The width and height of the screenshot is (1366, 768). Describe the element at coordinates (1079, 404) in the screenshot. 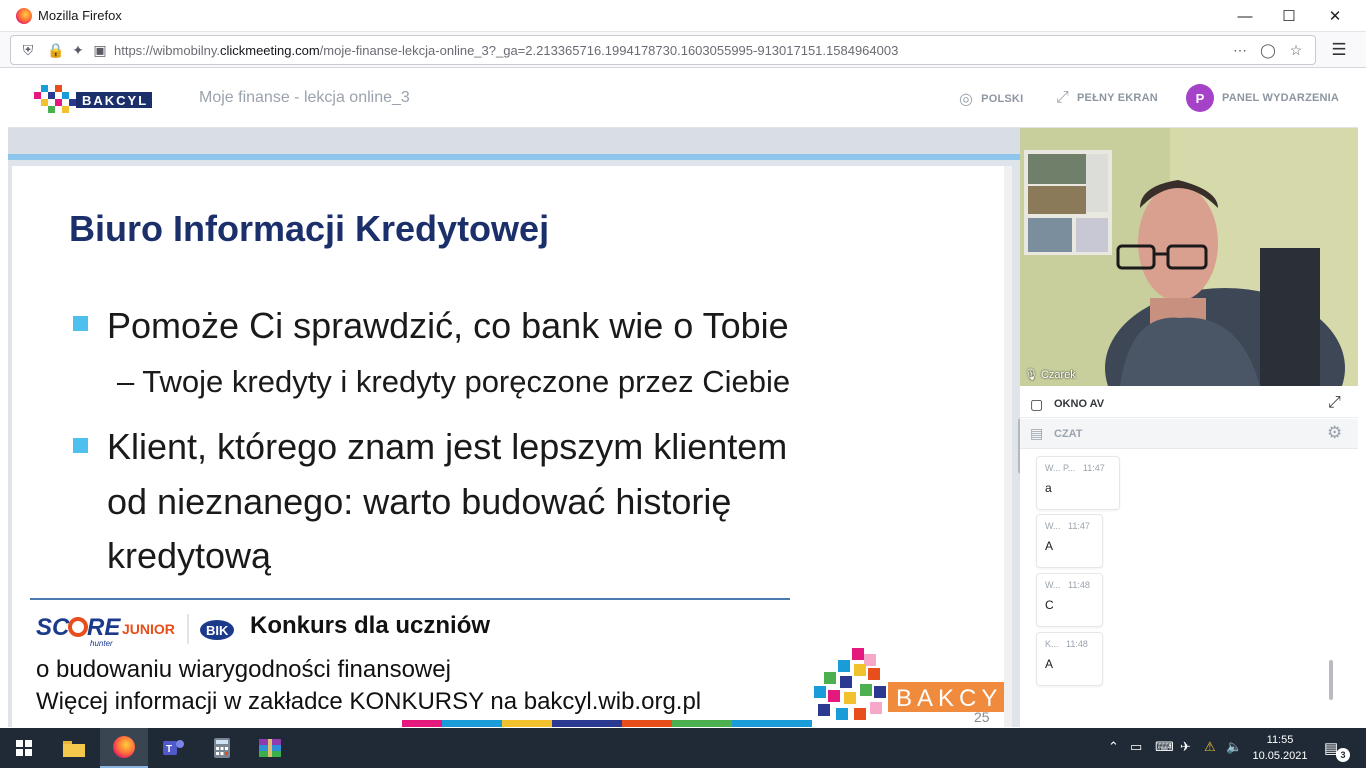

I see `av-window-label: OKNO AV` at that location.